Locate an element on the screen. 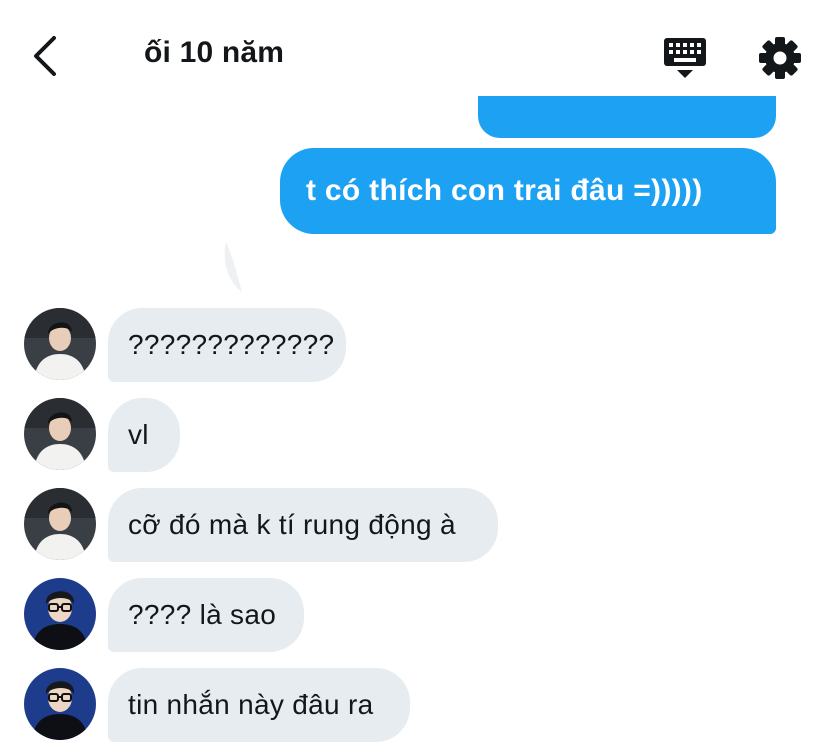  keyboard-button is located at coordinates (685, 58).